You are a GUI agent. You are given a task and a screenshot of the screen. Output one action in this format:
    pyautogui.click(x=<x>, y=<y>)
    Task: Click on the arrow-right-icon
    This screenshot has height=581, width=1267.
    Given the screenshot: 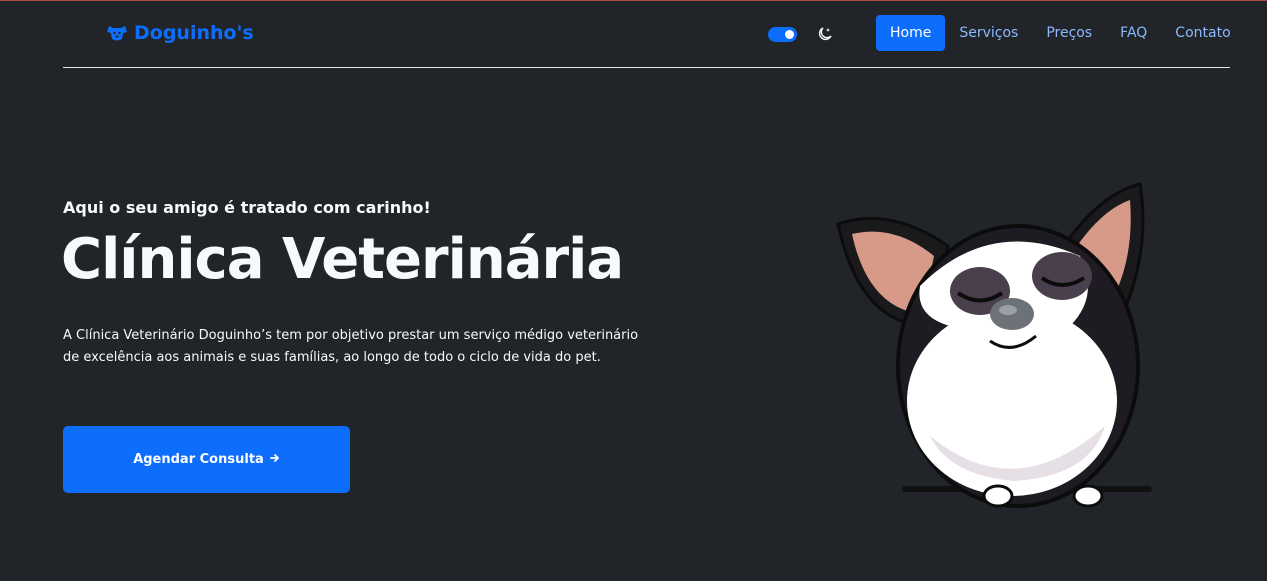 What is the action you would take?
    pyautogui.click(x=274, y=459)
    